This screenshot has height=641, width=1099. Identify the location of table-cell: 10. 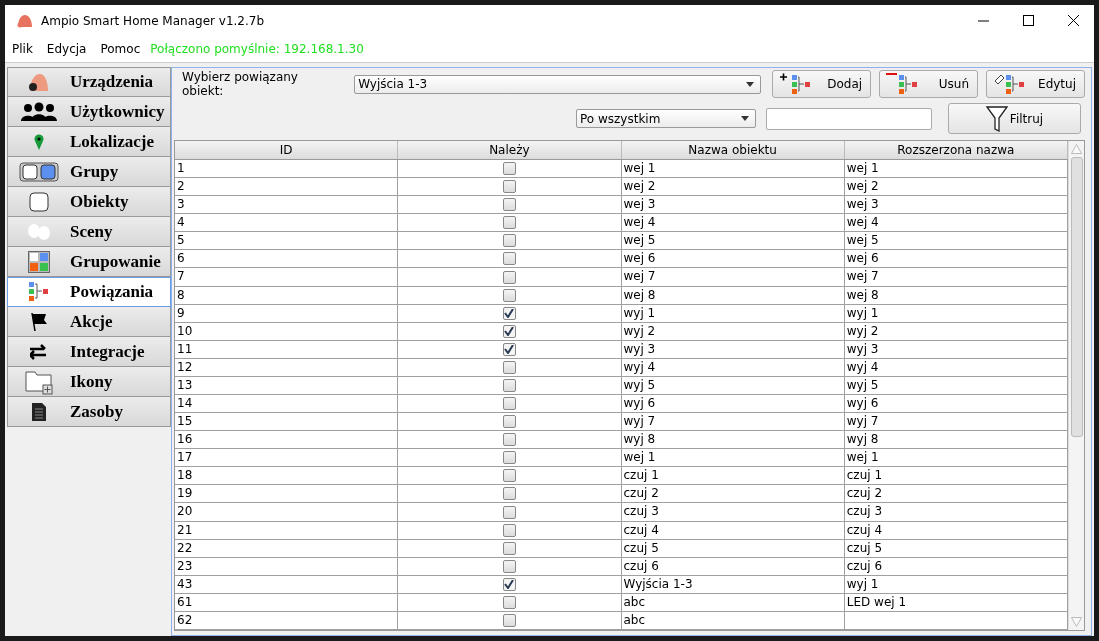
(287, 331).